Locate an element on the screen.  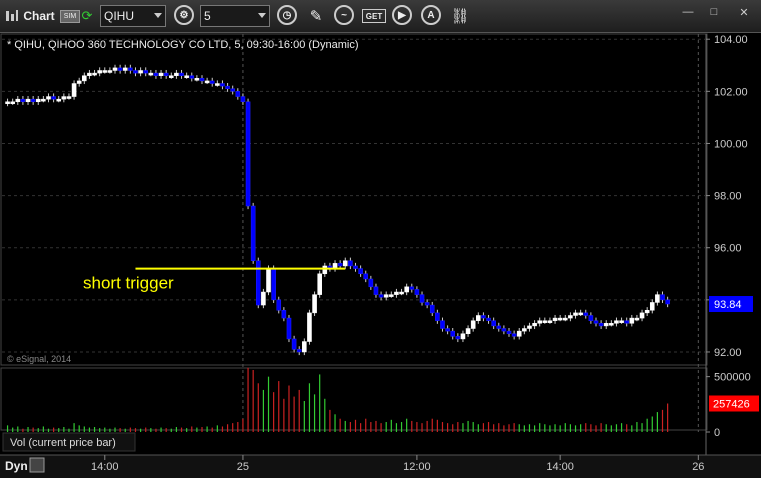
lock-icon is located at coordinates (37, 465).